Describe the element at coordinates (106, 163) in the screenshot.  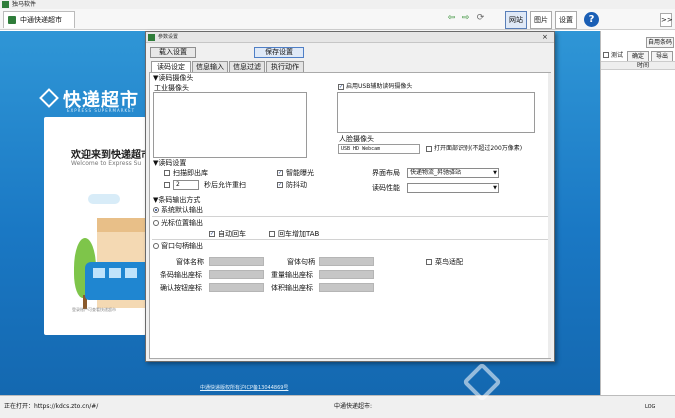
I see `welcome-subtitle: Welcome to Express Su` at that location.